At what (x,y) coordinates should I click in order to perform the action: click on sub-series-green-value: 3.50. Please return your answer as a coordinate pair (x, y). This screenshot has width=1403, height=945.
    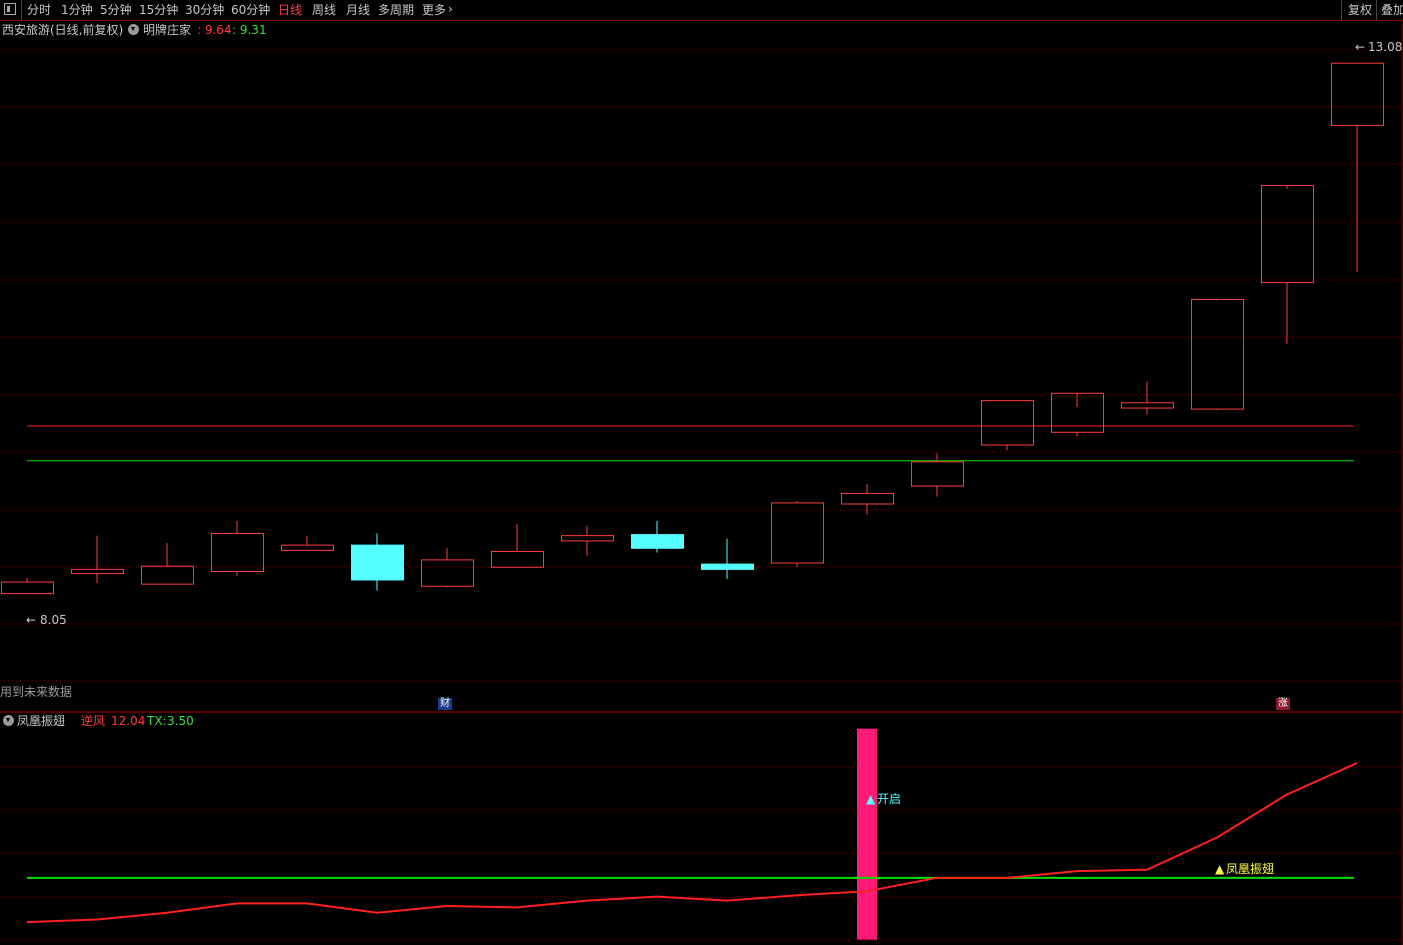
    Looking at the image, I should click on (180, 721).